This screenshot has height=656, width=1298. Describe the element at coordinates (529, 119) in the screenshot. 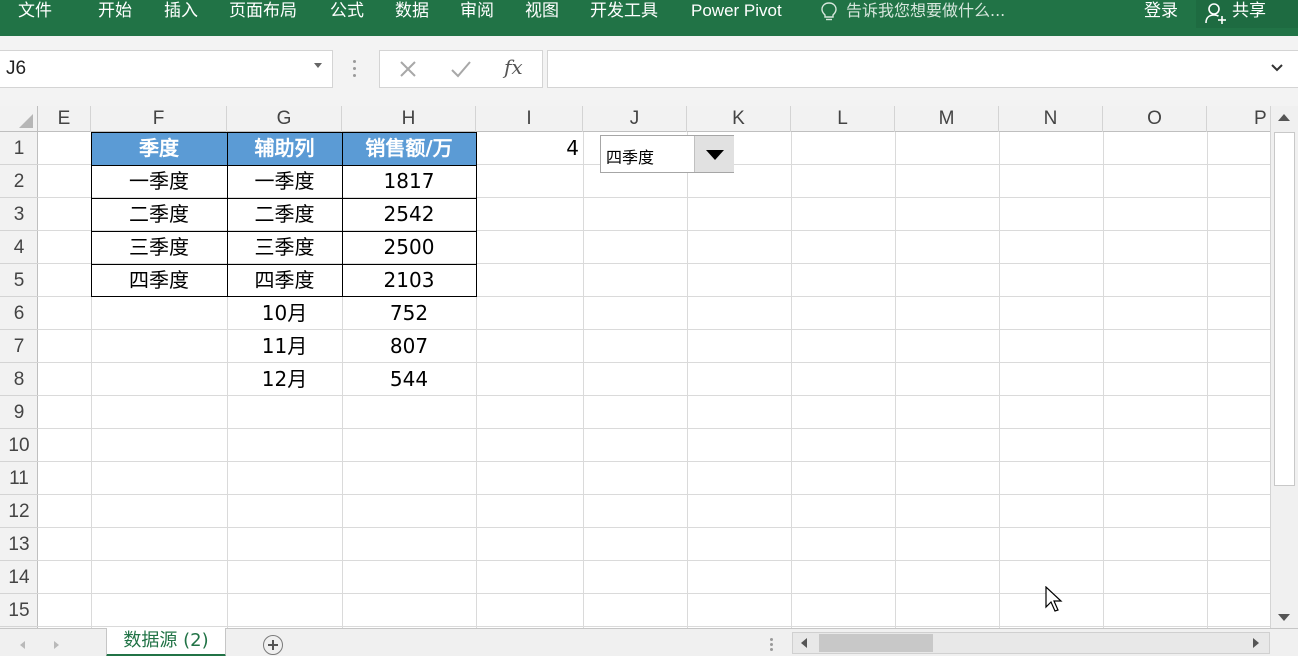

I see `column-header-i: I` at that location.